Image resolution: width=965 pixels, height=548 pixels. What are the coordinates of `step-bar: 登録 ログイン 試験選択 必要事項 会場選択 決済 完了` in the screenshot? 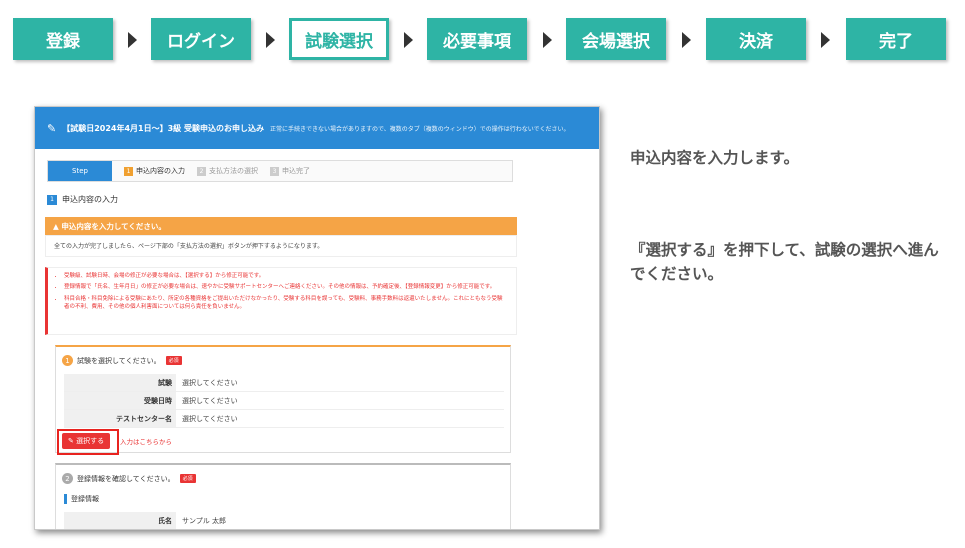 It's located at (483, 40).